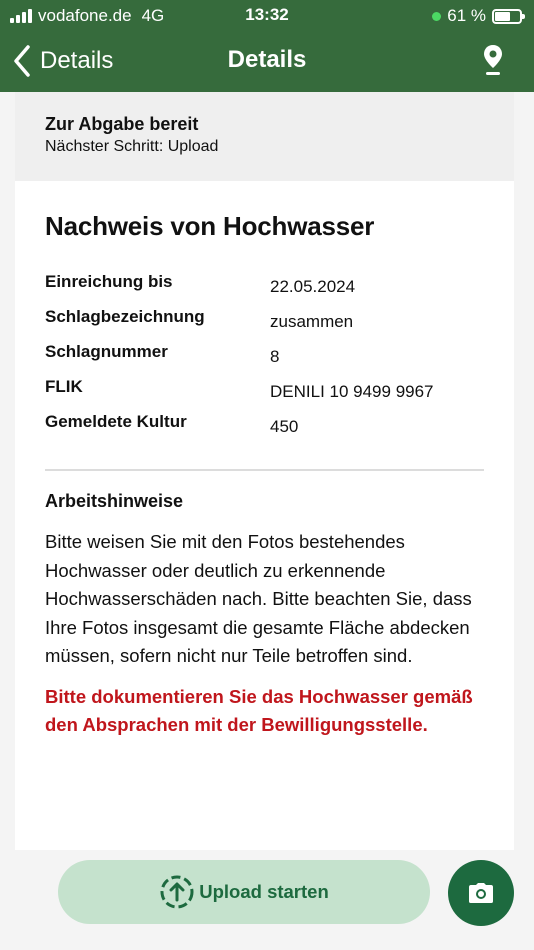 This screenshot has height=950, width=534. What do you see at coordinates (264, 324) in the screenshot?
I see `field-row: Schlagbezeichnung zusammen` at bounding box center [264, 324].